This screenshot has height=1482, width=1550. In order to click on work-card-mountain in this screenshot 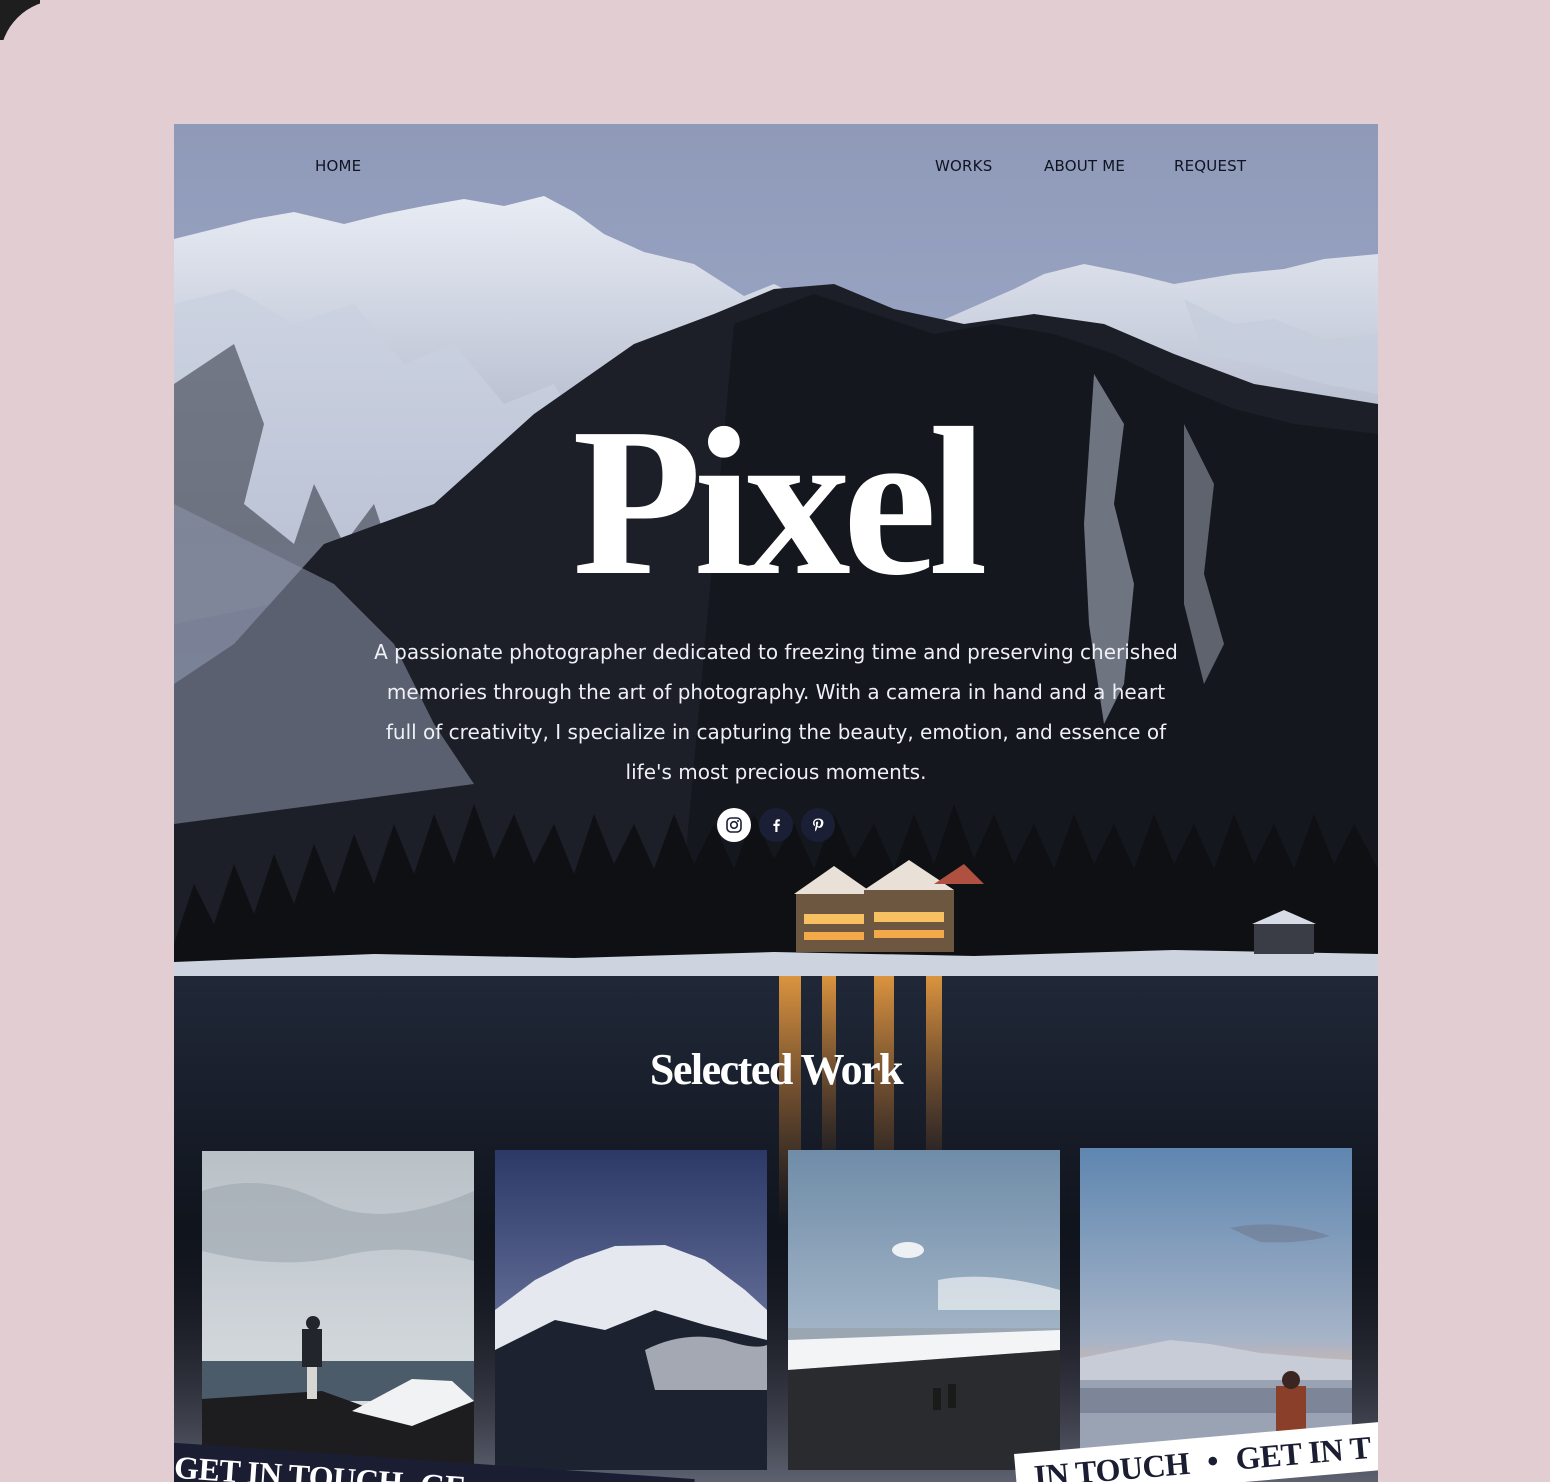, I will do `click(631, 1310)`.